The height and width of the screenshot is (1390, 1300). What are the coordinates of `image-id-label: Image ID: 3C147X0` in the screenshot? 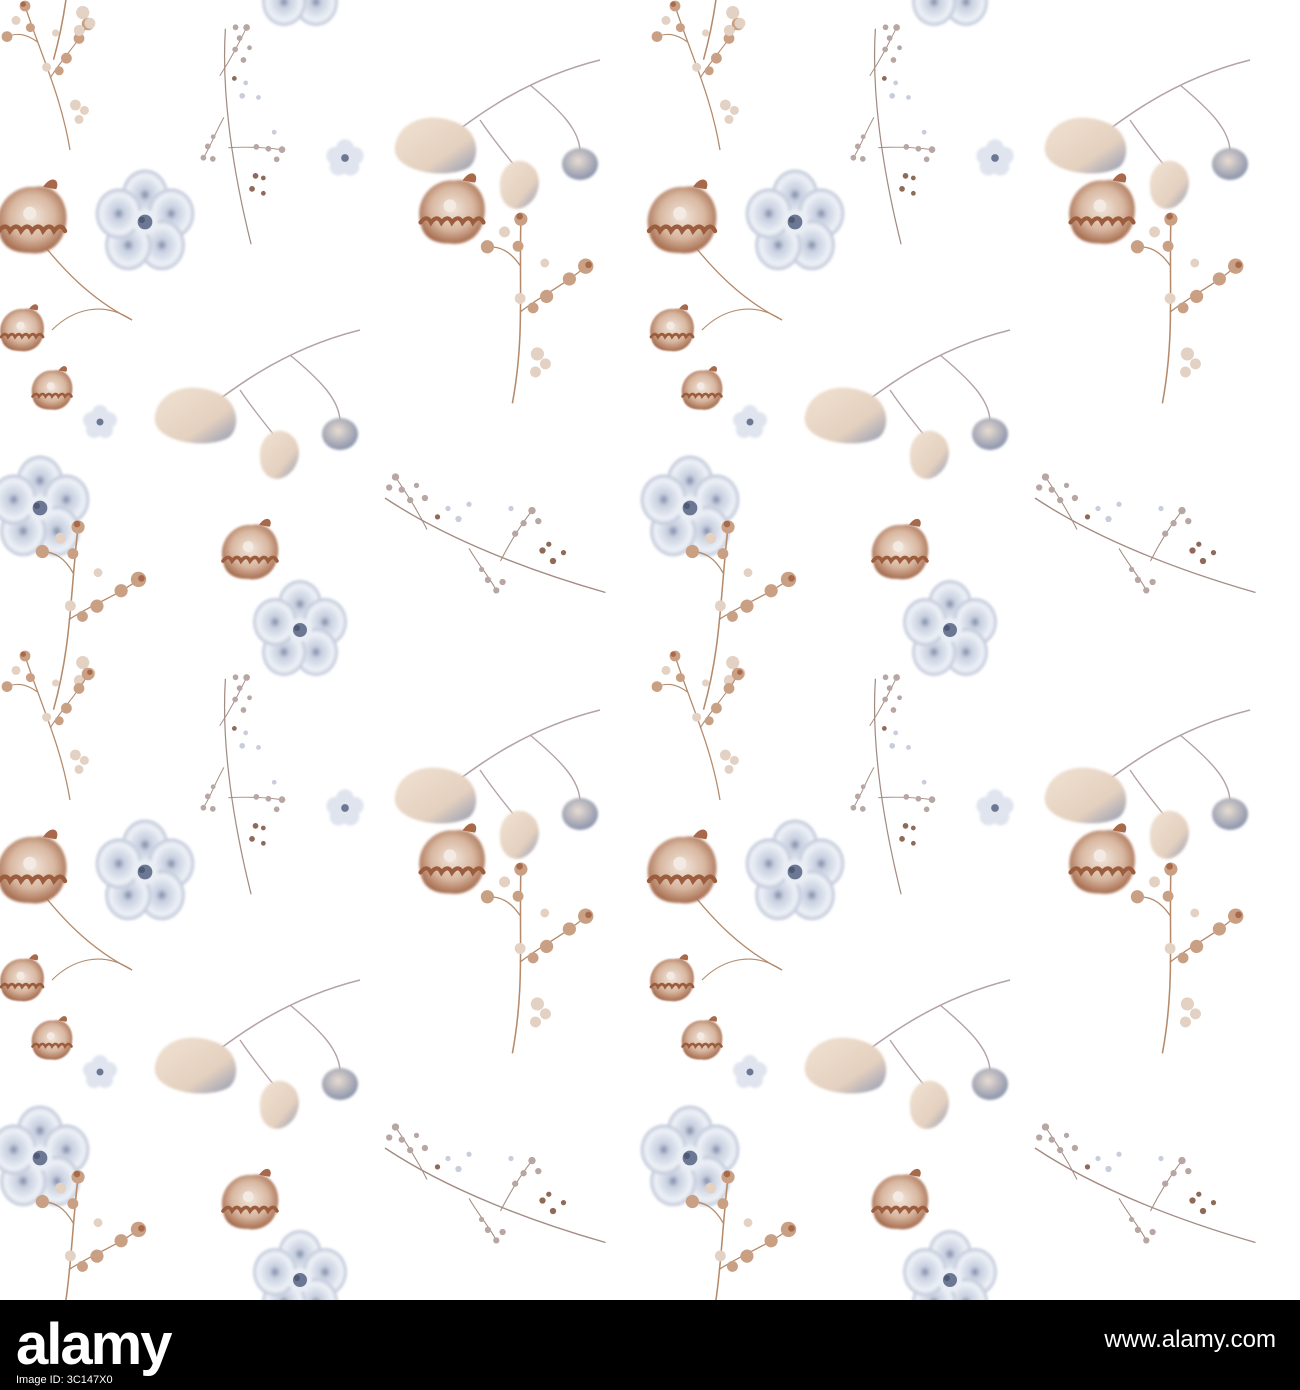 It's located at (64, 1380).